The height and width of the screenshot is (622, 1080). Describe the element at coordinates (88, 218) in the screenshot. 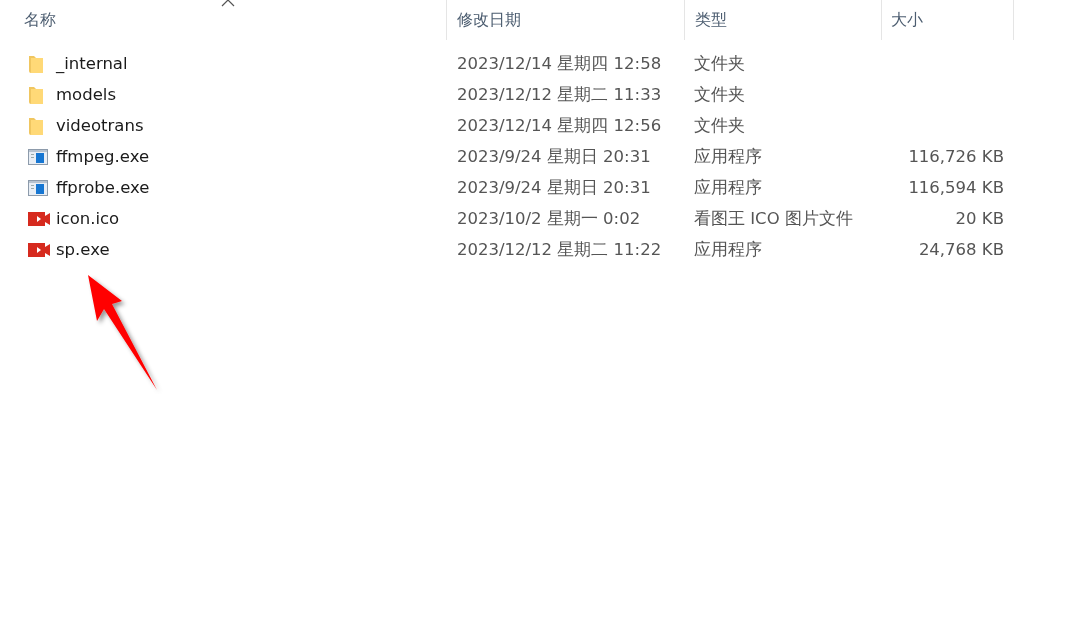

I see `file-name: icon.ico` at that location.